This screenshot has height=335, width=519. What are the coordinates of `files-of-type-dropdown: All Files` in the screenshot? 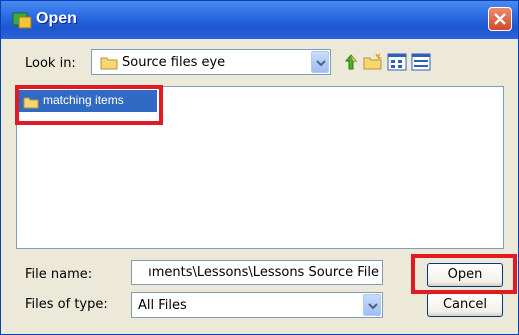 It's located at (257, 305).